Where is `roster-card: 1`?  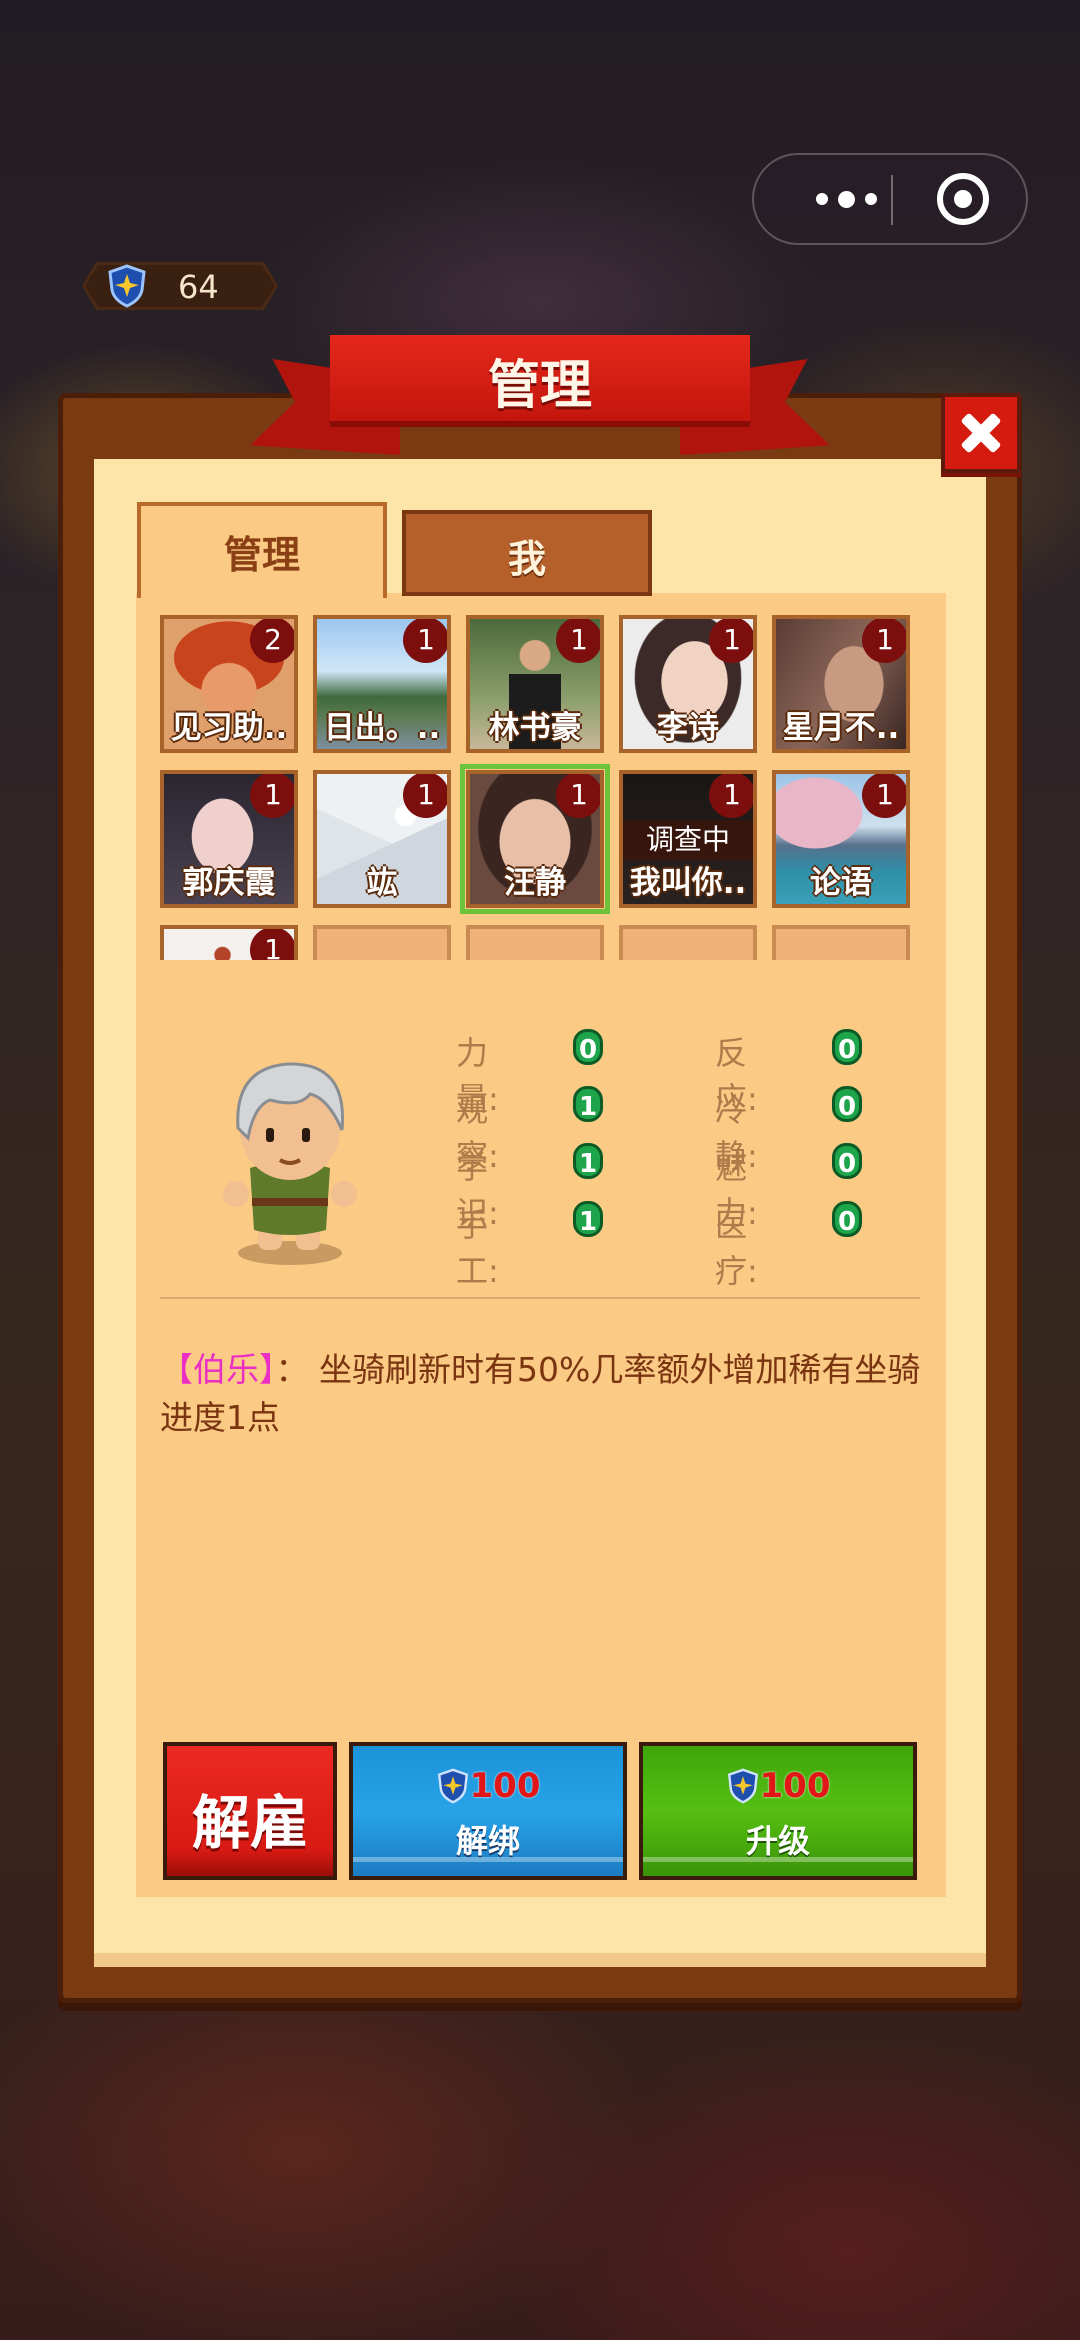 roster-card: 1 is located at coordinates (229, 942).